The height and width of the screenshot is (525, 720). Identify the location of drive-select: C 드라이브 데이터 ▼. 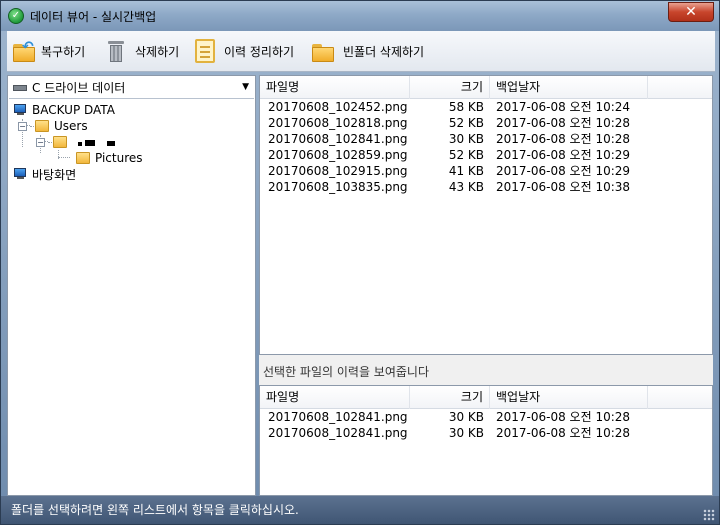
(131, 88).